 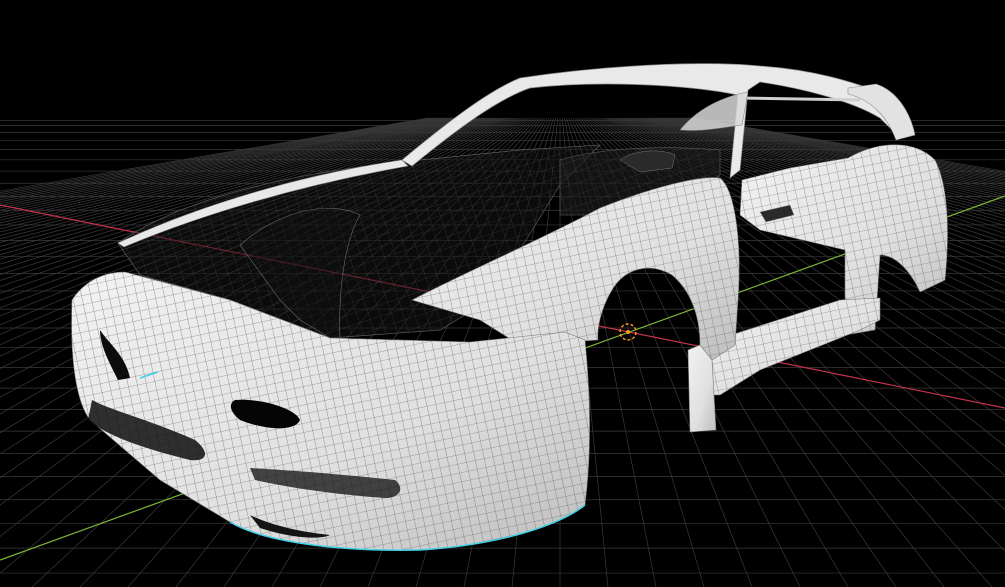 What do you see at coordinates (800, 99) in the screenshot?
I see `roof-rail` at bounding box center [800, 99].